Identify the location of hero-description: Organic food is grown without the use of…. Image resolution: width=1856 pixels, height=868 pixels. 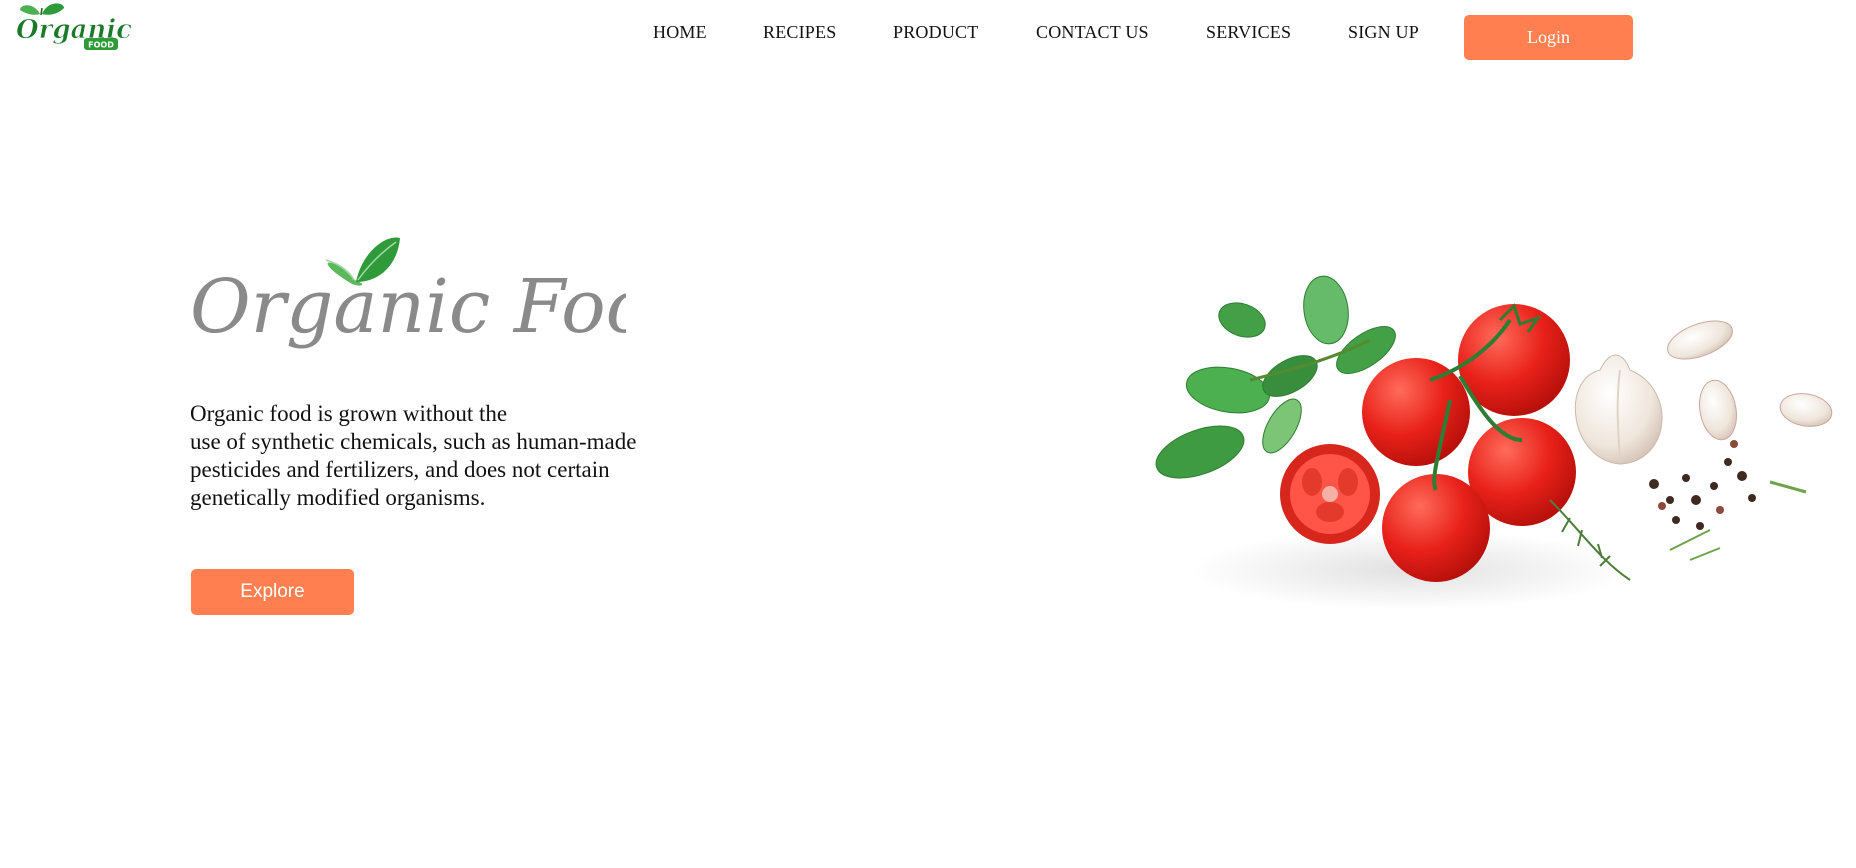
(450, 456).